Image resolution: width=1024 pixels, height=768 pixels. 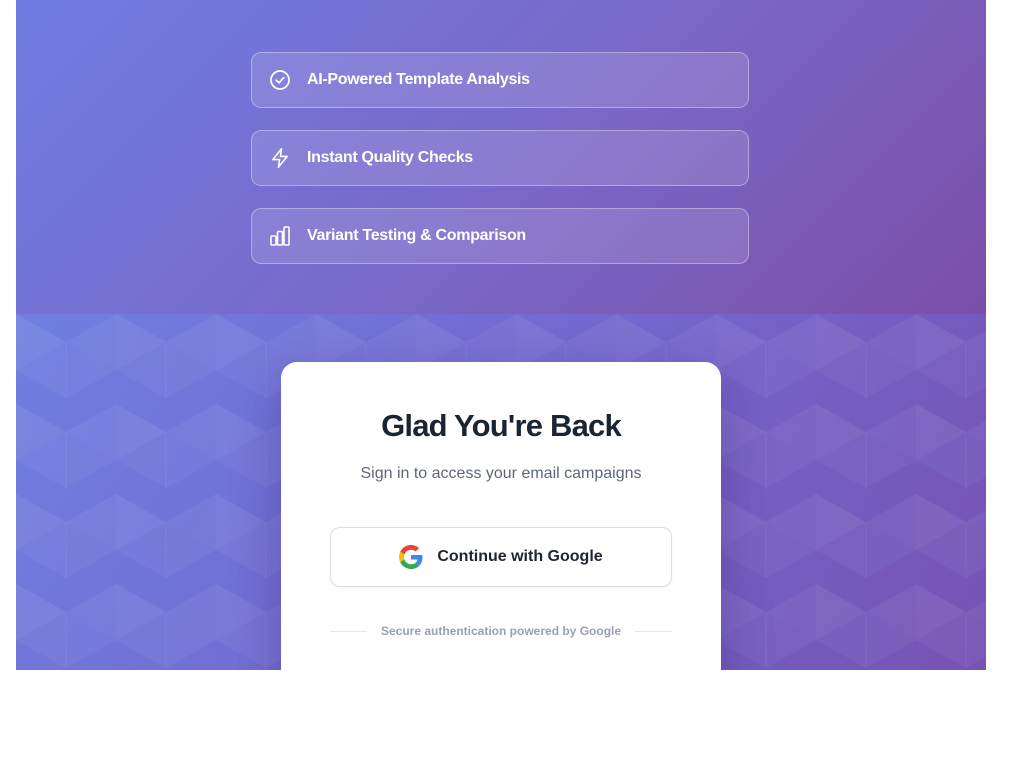 I want to click on feature-item-template-analysis: AI-Powered Template Analysis, so click(x=500, y=80).